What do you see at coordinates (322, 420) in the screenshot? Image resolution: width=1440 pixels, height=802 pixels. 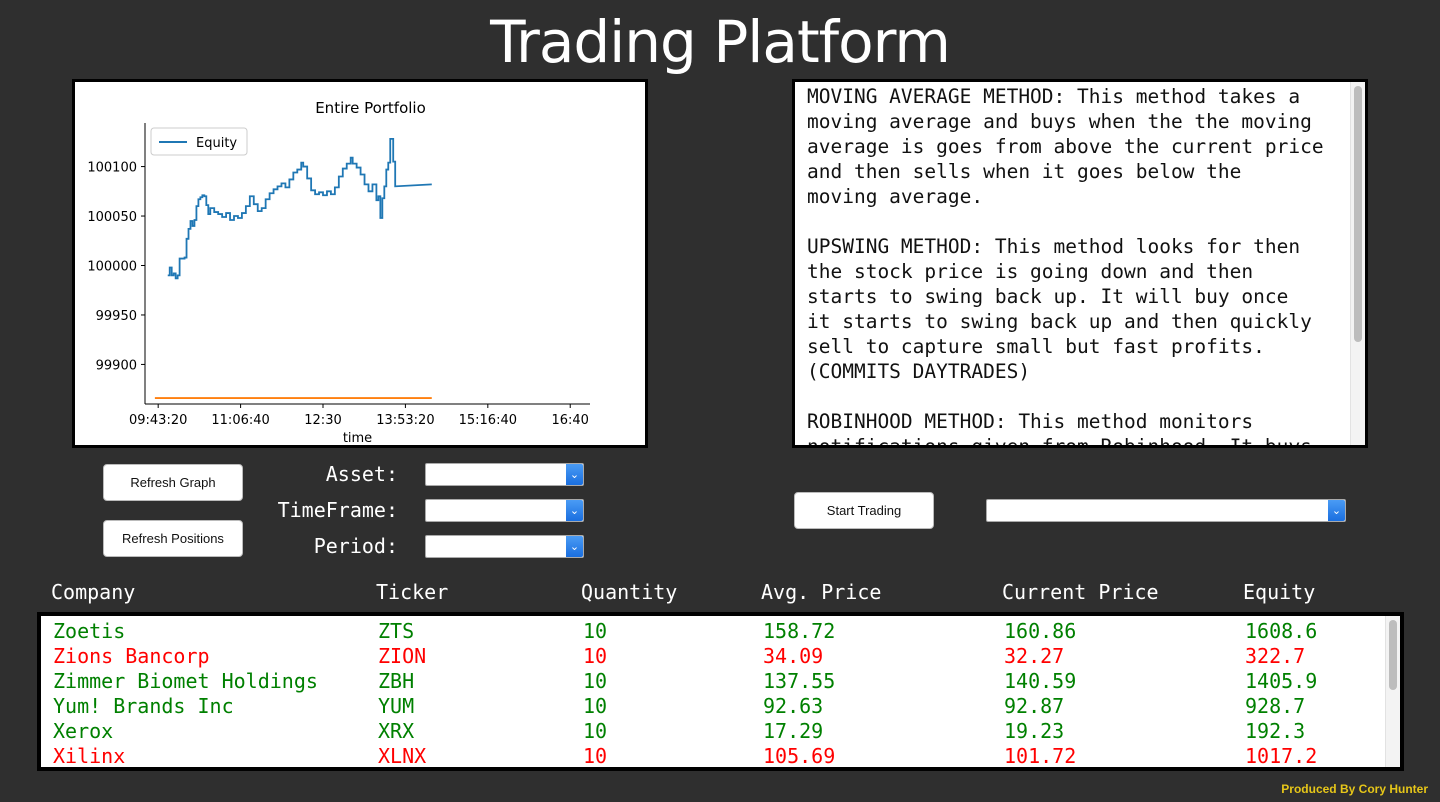 I see `x-tick-label: 12:30` at bounding box center [322, 420].